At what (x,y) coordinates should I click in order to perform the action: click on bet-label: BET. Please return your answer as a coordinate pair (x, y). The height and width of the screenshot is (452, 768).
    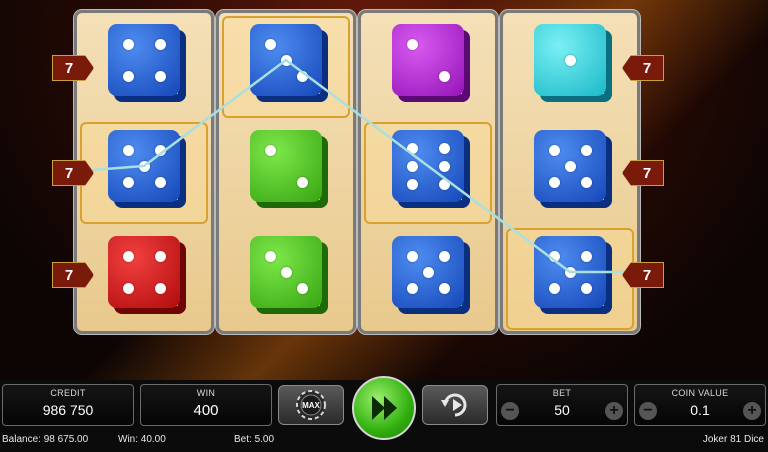
    Looking at the image, I should click on (562, 393).